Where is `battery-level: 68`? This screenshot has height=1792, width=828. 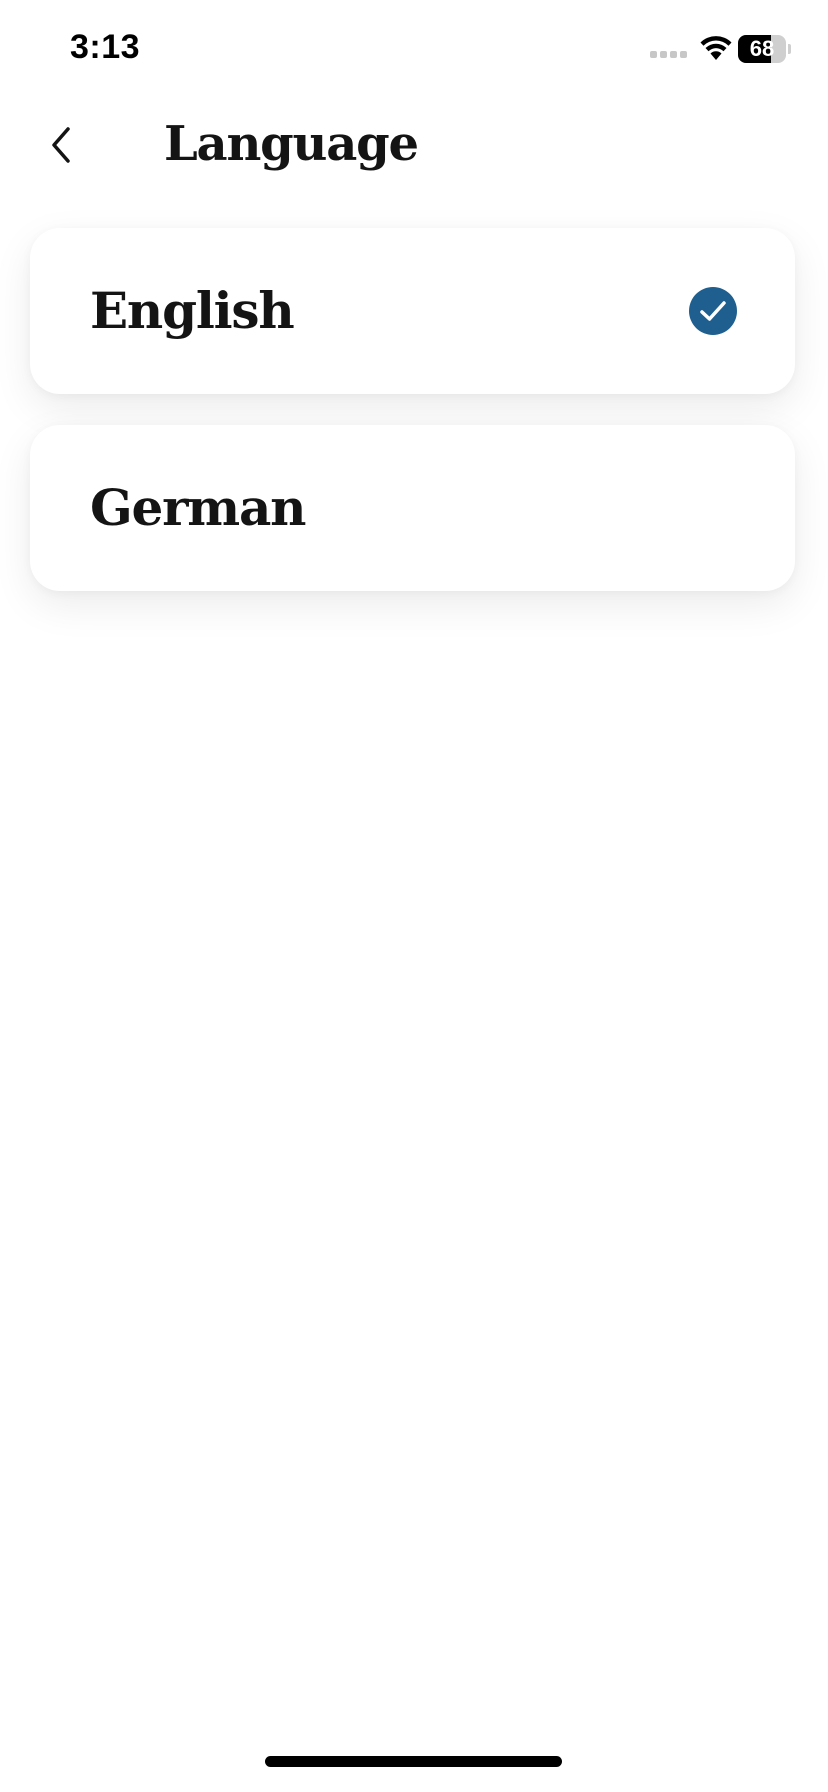
battery-level: 68 is located at coordinates (762, 48).